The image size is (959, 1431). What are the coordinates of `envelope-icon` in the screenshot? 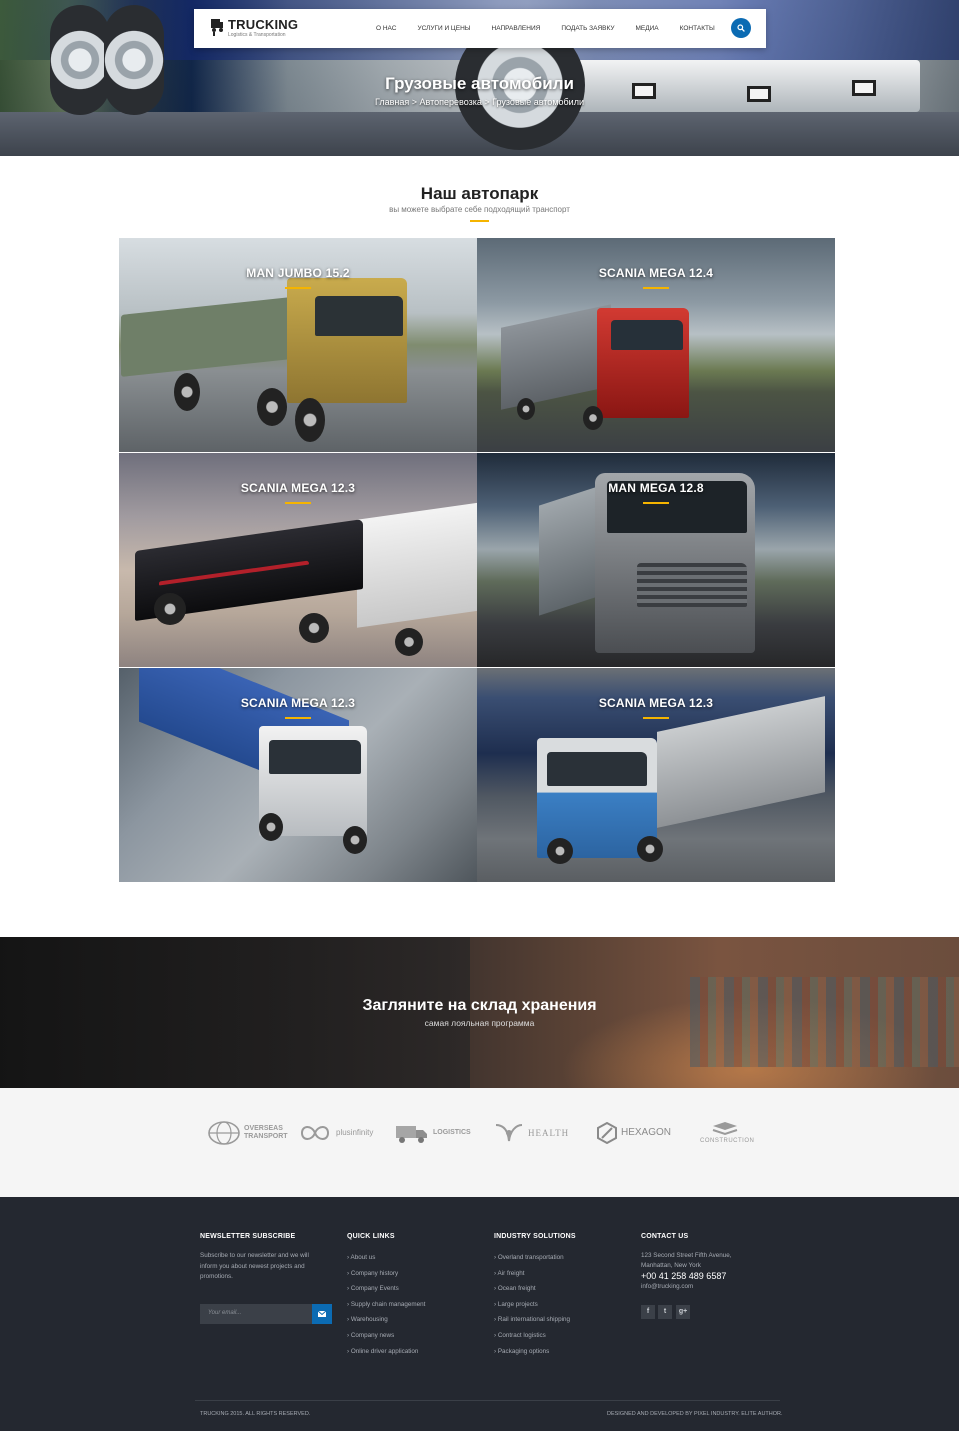 It's located at (322, 1314).